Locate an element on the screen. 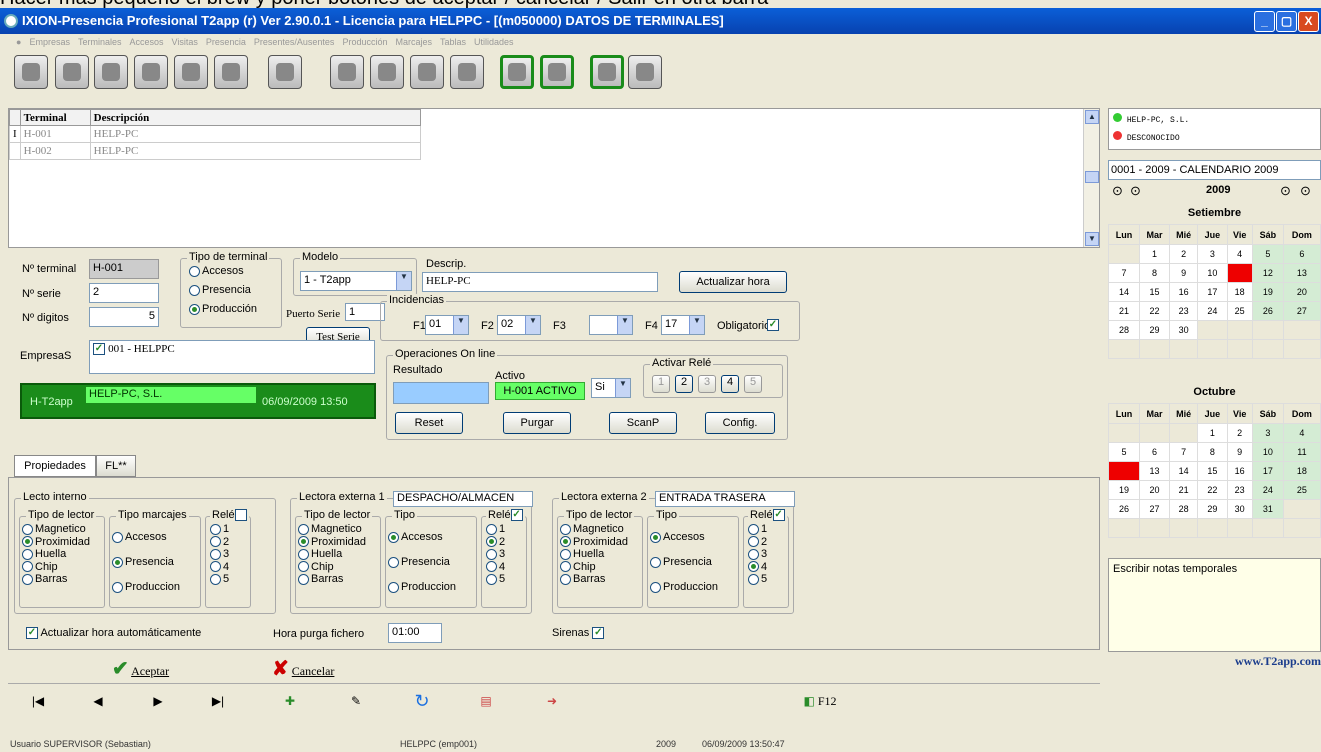 This screenshot has height=752, width=1321. actualizar-checkbox: ✓ is located at coordinates (32, 633).